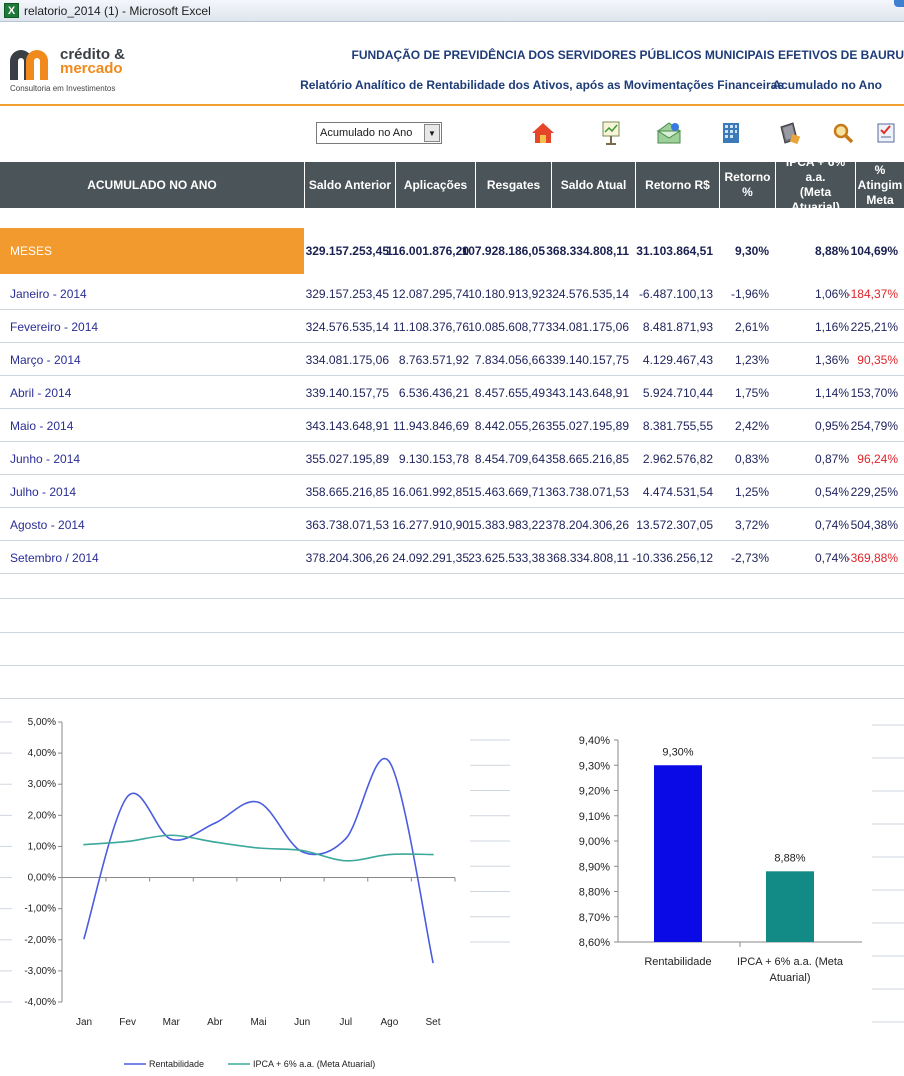  I want to click on cell-retorno-rs: 5.924.710,44, so click(677, 392).